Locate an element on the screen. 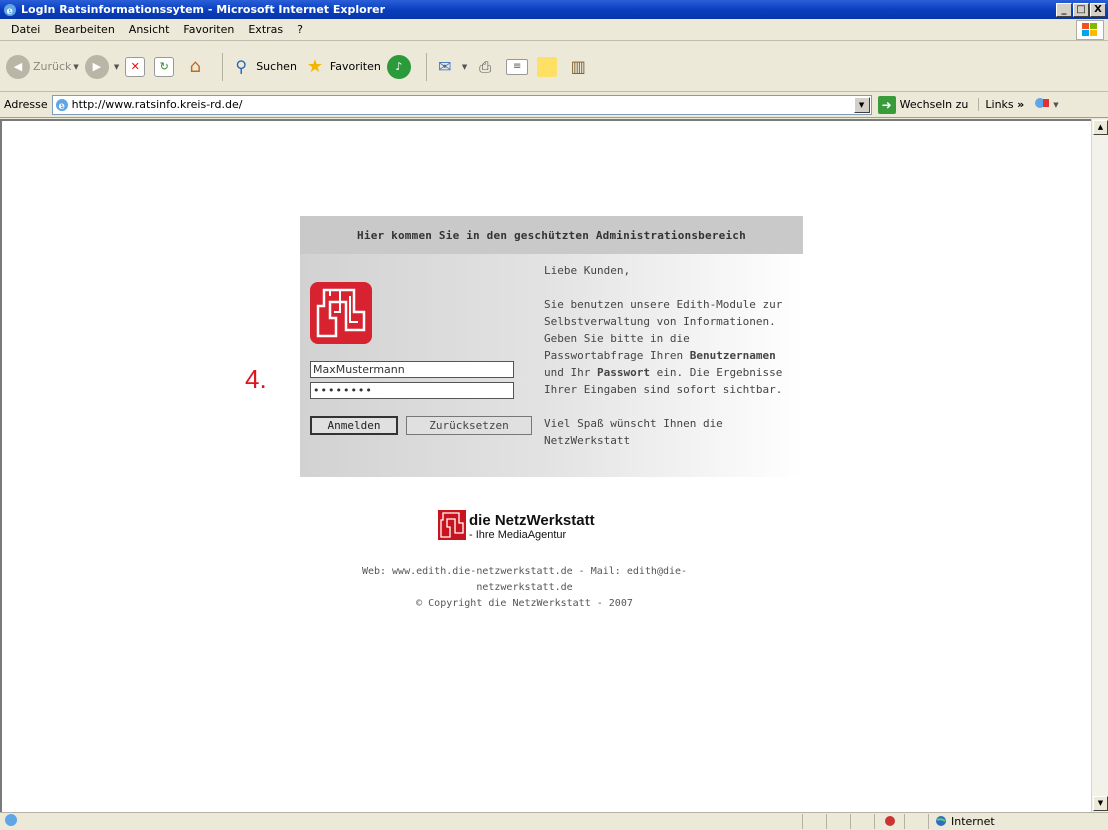  menu-help: ? is located at coordinates (300, 29).